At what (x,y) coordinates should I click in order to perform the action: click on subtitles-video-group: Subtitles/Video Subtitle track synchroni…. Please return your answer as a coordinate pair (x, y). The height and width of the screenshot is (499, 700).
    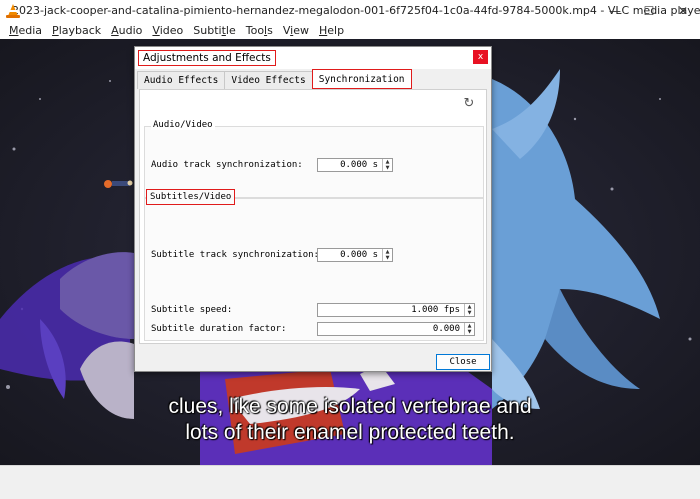
    Looking at the image, I should click on (314, 265).